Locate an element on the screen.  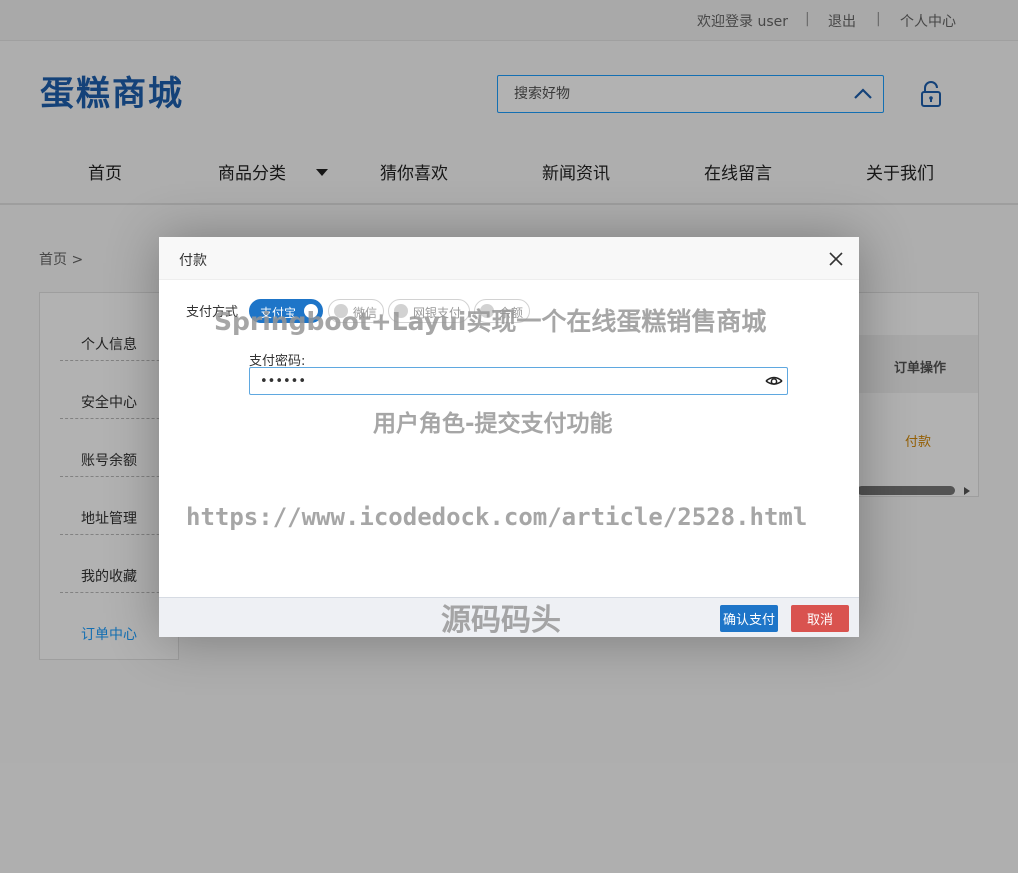
pay-method-label: 微信 is located at coordinates (365, 313).